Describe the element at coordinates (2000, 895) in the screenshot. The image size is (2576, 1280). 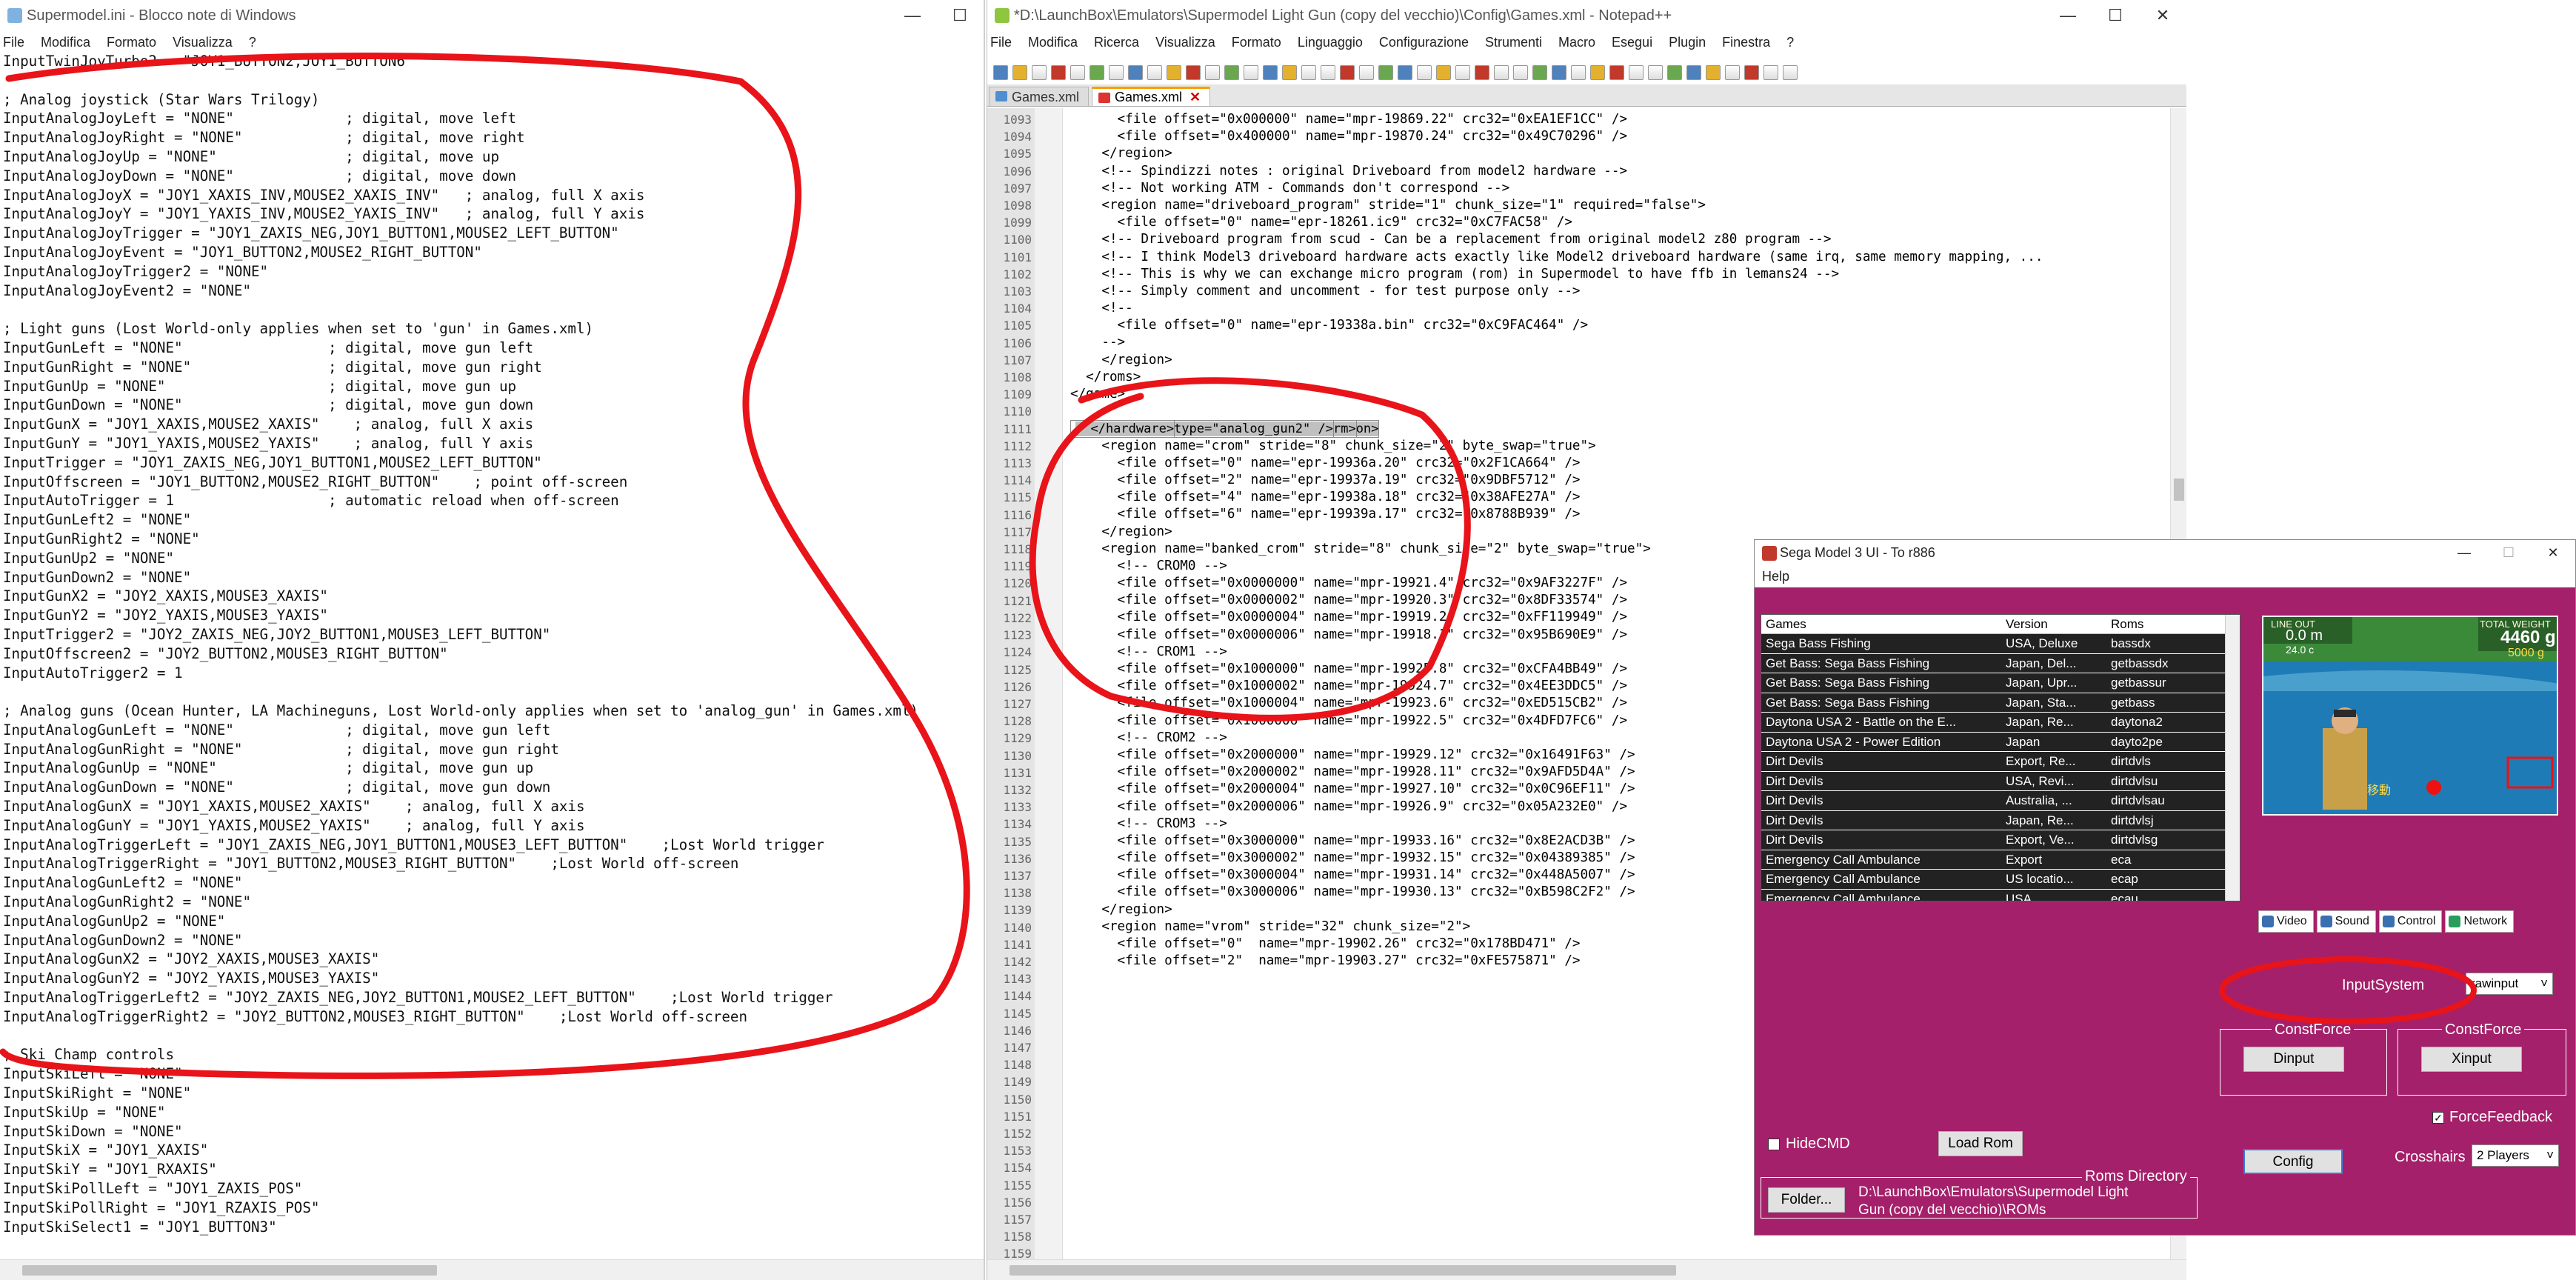
I see `game-row: Emergency Call Ambulance USA ecau` at that location.